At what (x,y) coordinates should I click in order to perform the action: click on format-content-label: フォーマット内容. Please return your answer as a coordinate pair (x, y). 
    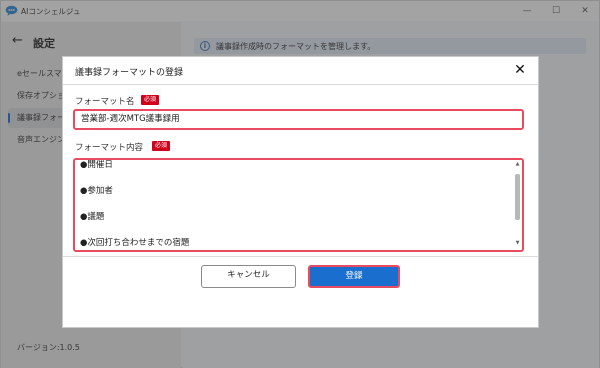
    Looking at the image, I should click on (109, 148).